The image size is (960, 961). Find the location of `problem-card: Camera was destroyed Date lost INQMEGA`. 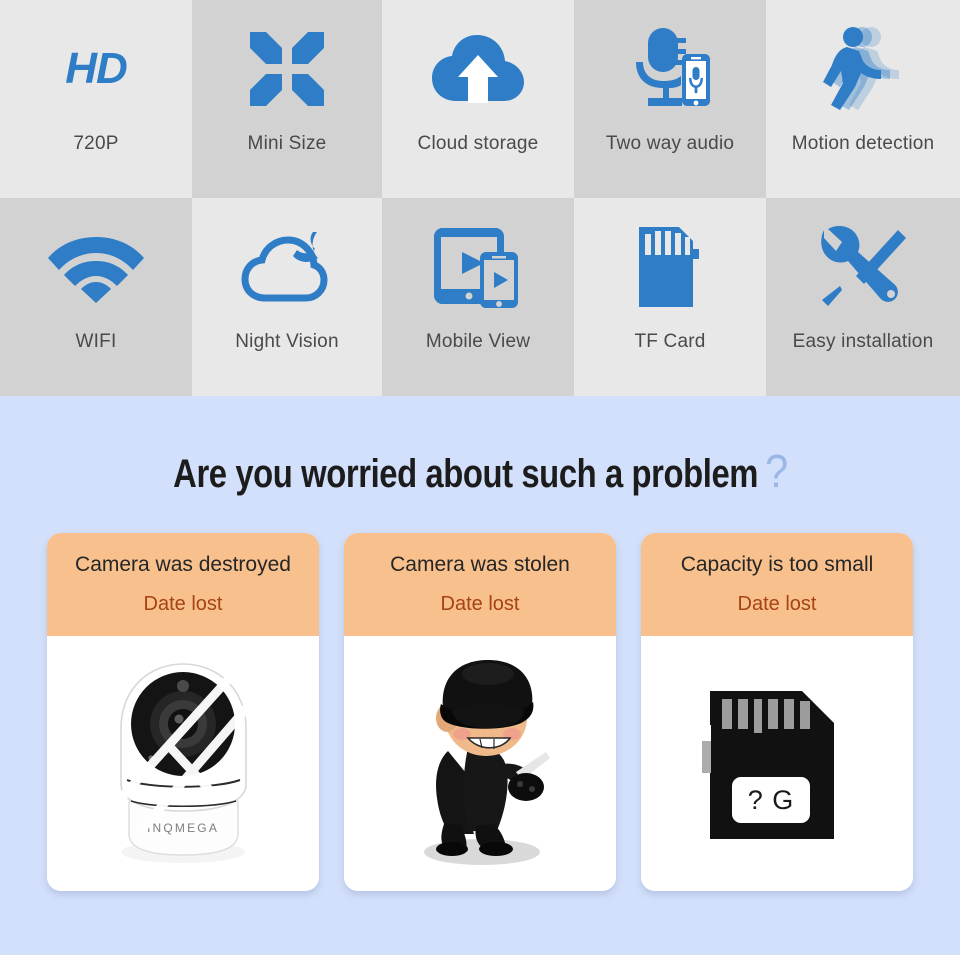

problem-card: Camera was destroyed Date lost INQMEGA is located at coordinates (183, 712).